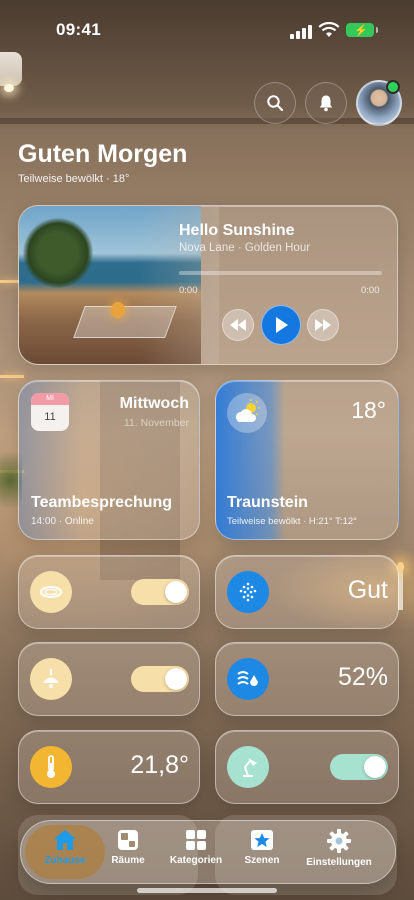 The height and width of the screenshot is (900, 414). I want to click on play-button, so click(281, 325).